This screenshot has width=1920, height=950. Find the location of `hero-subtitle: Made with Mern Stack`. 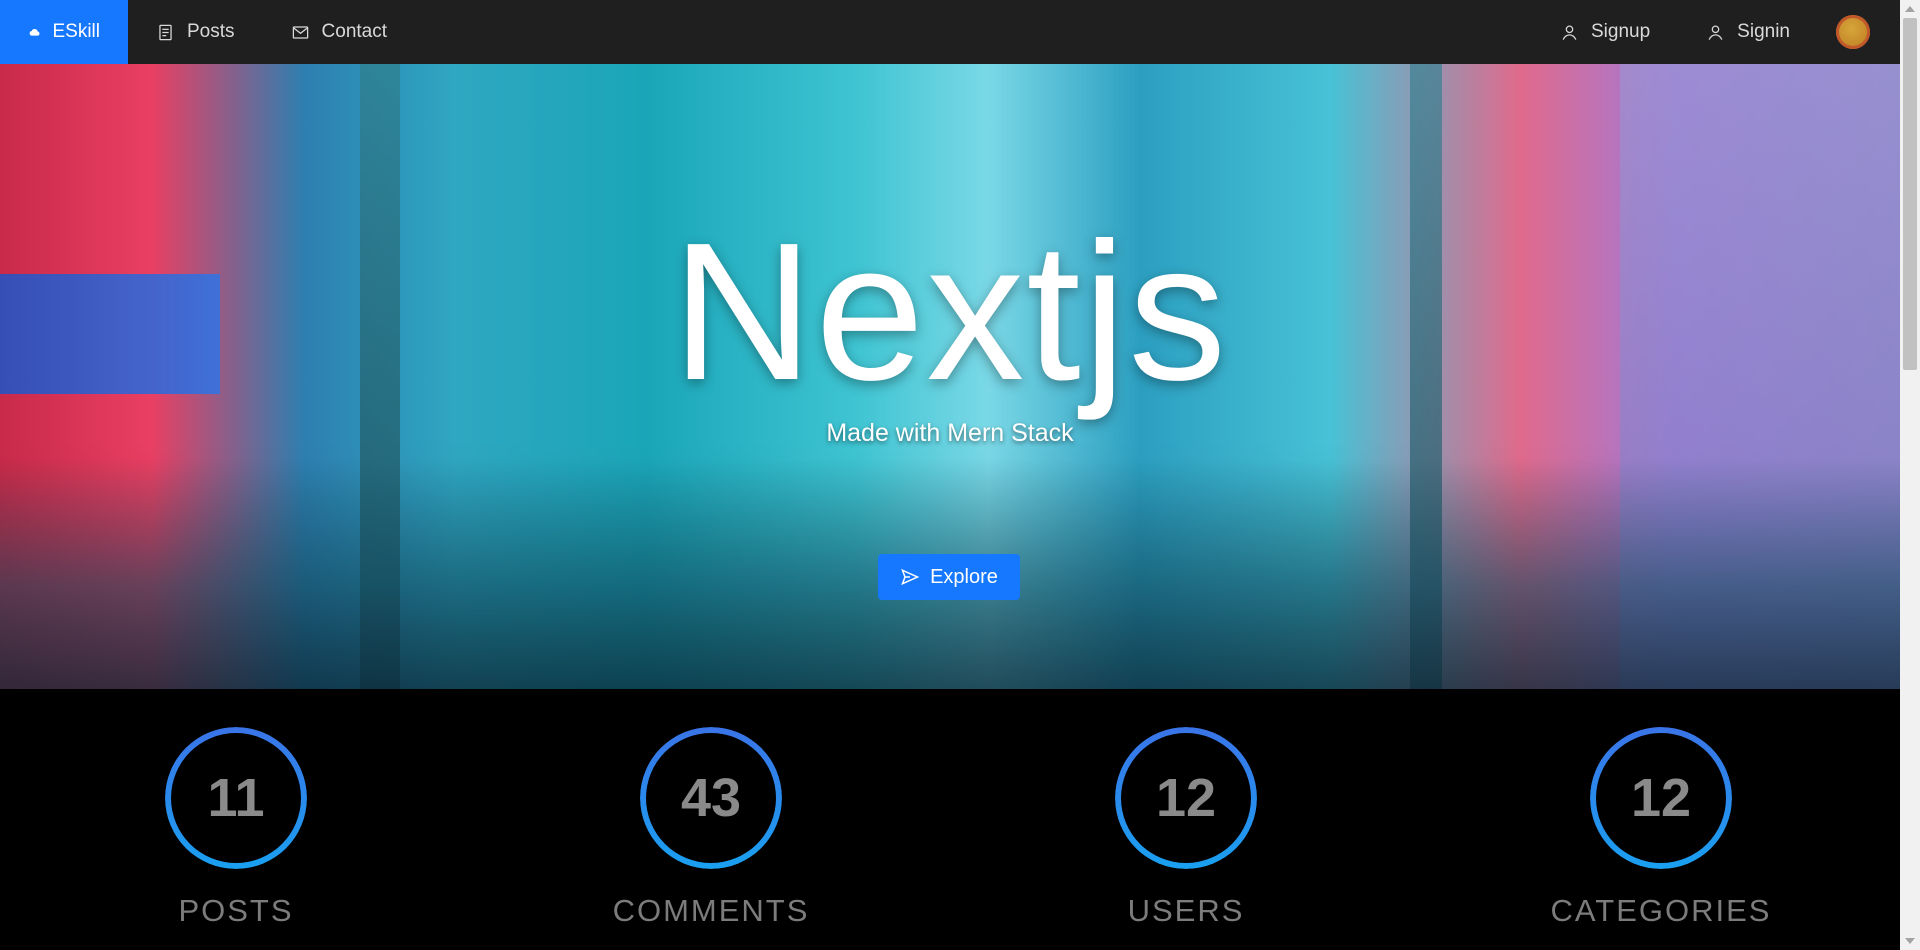

hero-subtitle: Made with Mern Stack is located at coordinates (950, 433).